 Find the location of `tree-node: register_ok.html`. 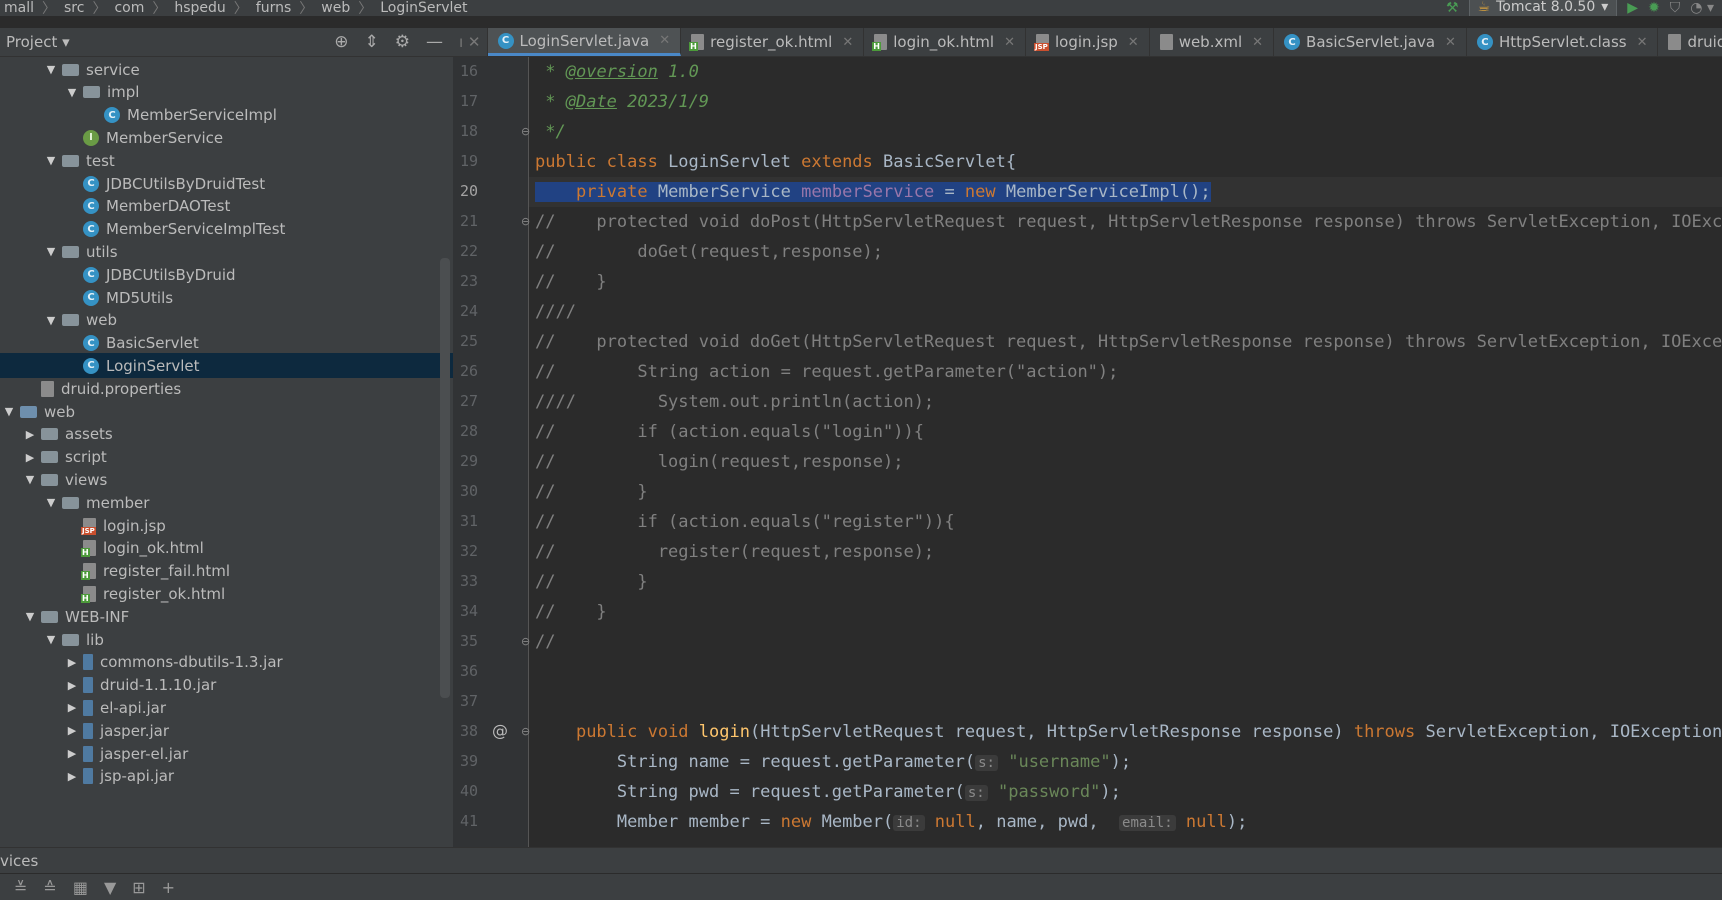

tree-node: register_ok.html is located at coordinates (226, 593).